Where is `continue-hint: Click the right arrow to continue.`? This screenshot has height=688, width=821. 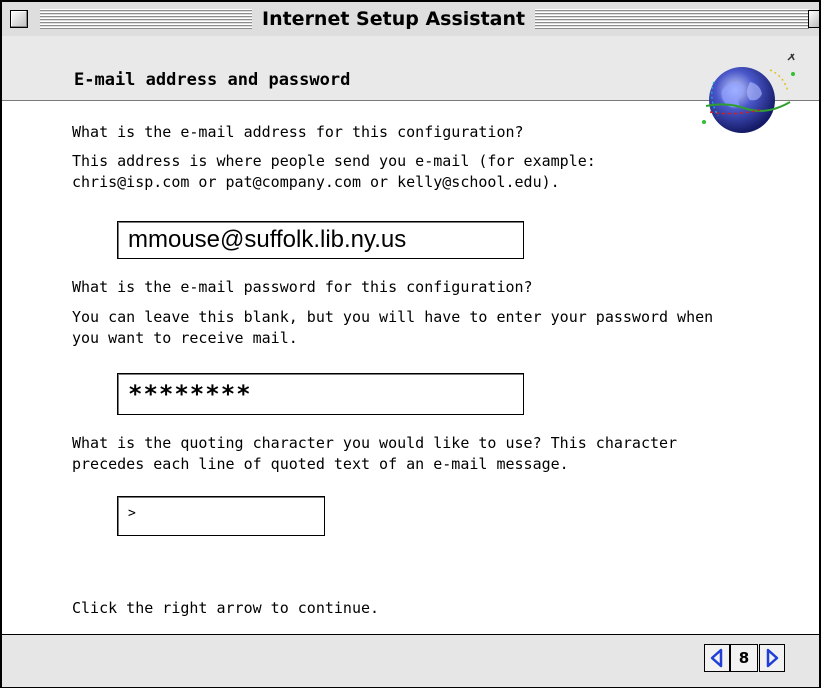
continue-hint: Click the right arrow to continue. is located at coordinates (226, 608).